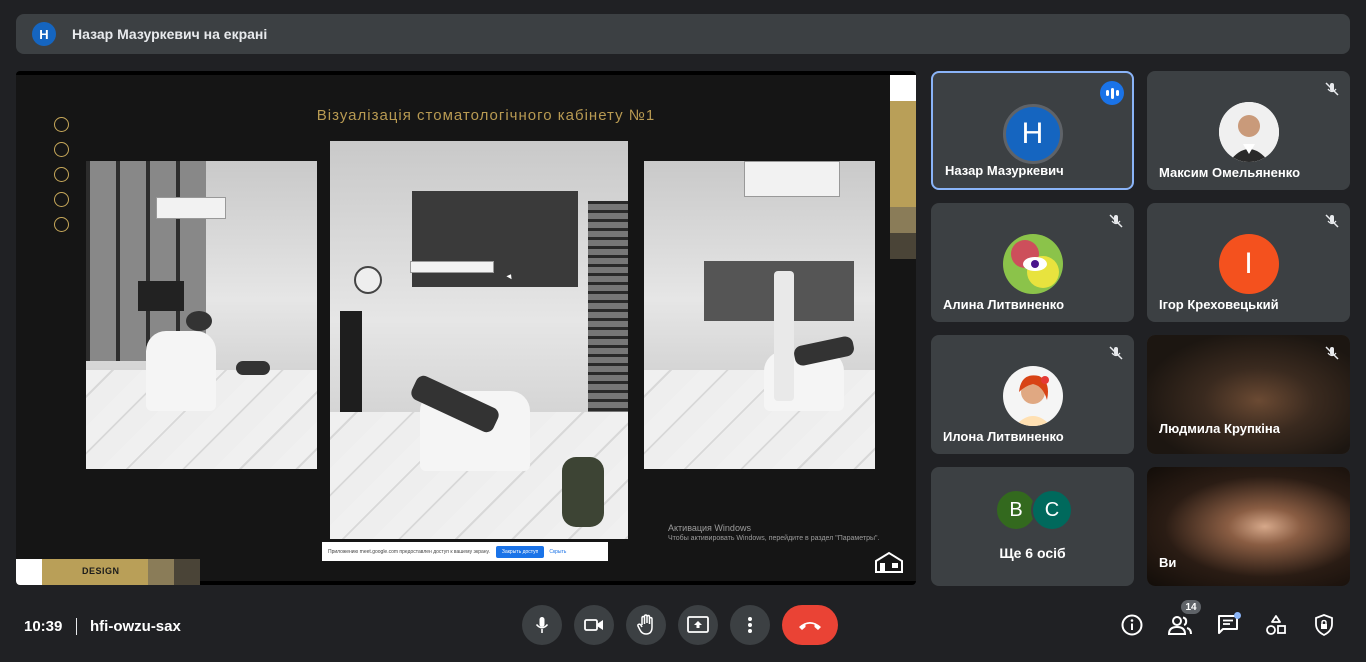 The width and height of the screenshot is (1366, 662). I want to click on leave-call-button, so click(810, 625).